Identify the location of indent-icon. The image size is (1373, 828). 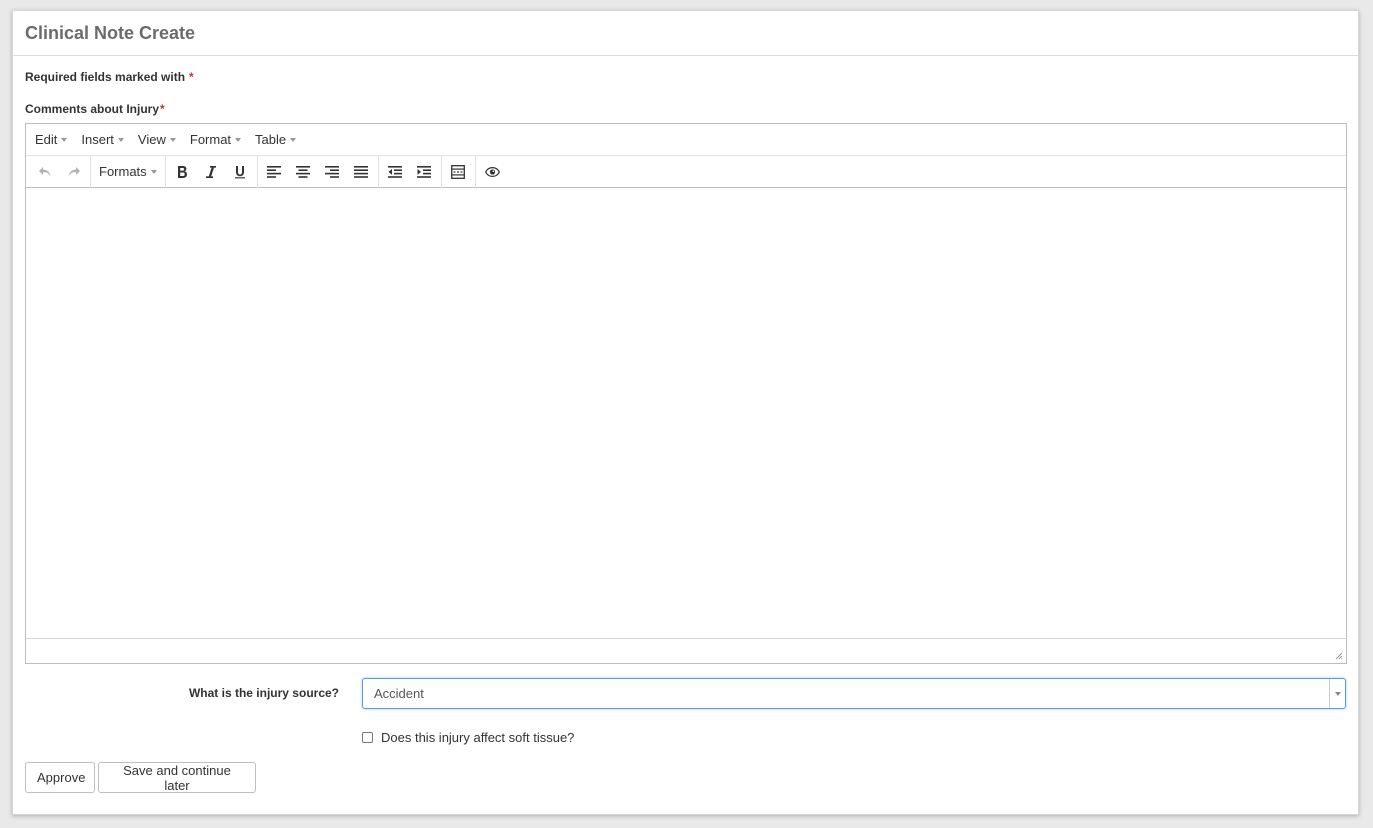
(424, 171).